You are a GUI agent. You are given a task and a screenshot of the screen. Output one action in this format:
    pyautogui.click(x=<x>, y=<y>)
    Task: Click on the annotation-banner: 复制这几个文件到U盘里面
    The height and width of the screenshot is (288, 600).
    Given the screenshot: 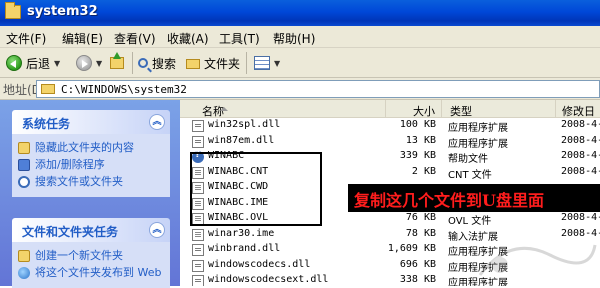 What is the action you would take?
    pyautogui.click(x=474, y=198)
    